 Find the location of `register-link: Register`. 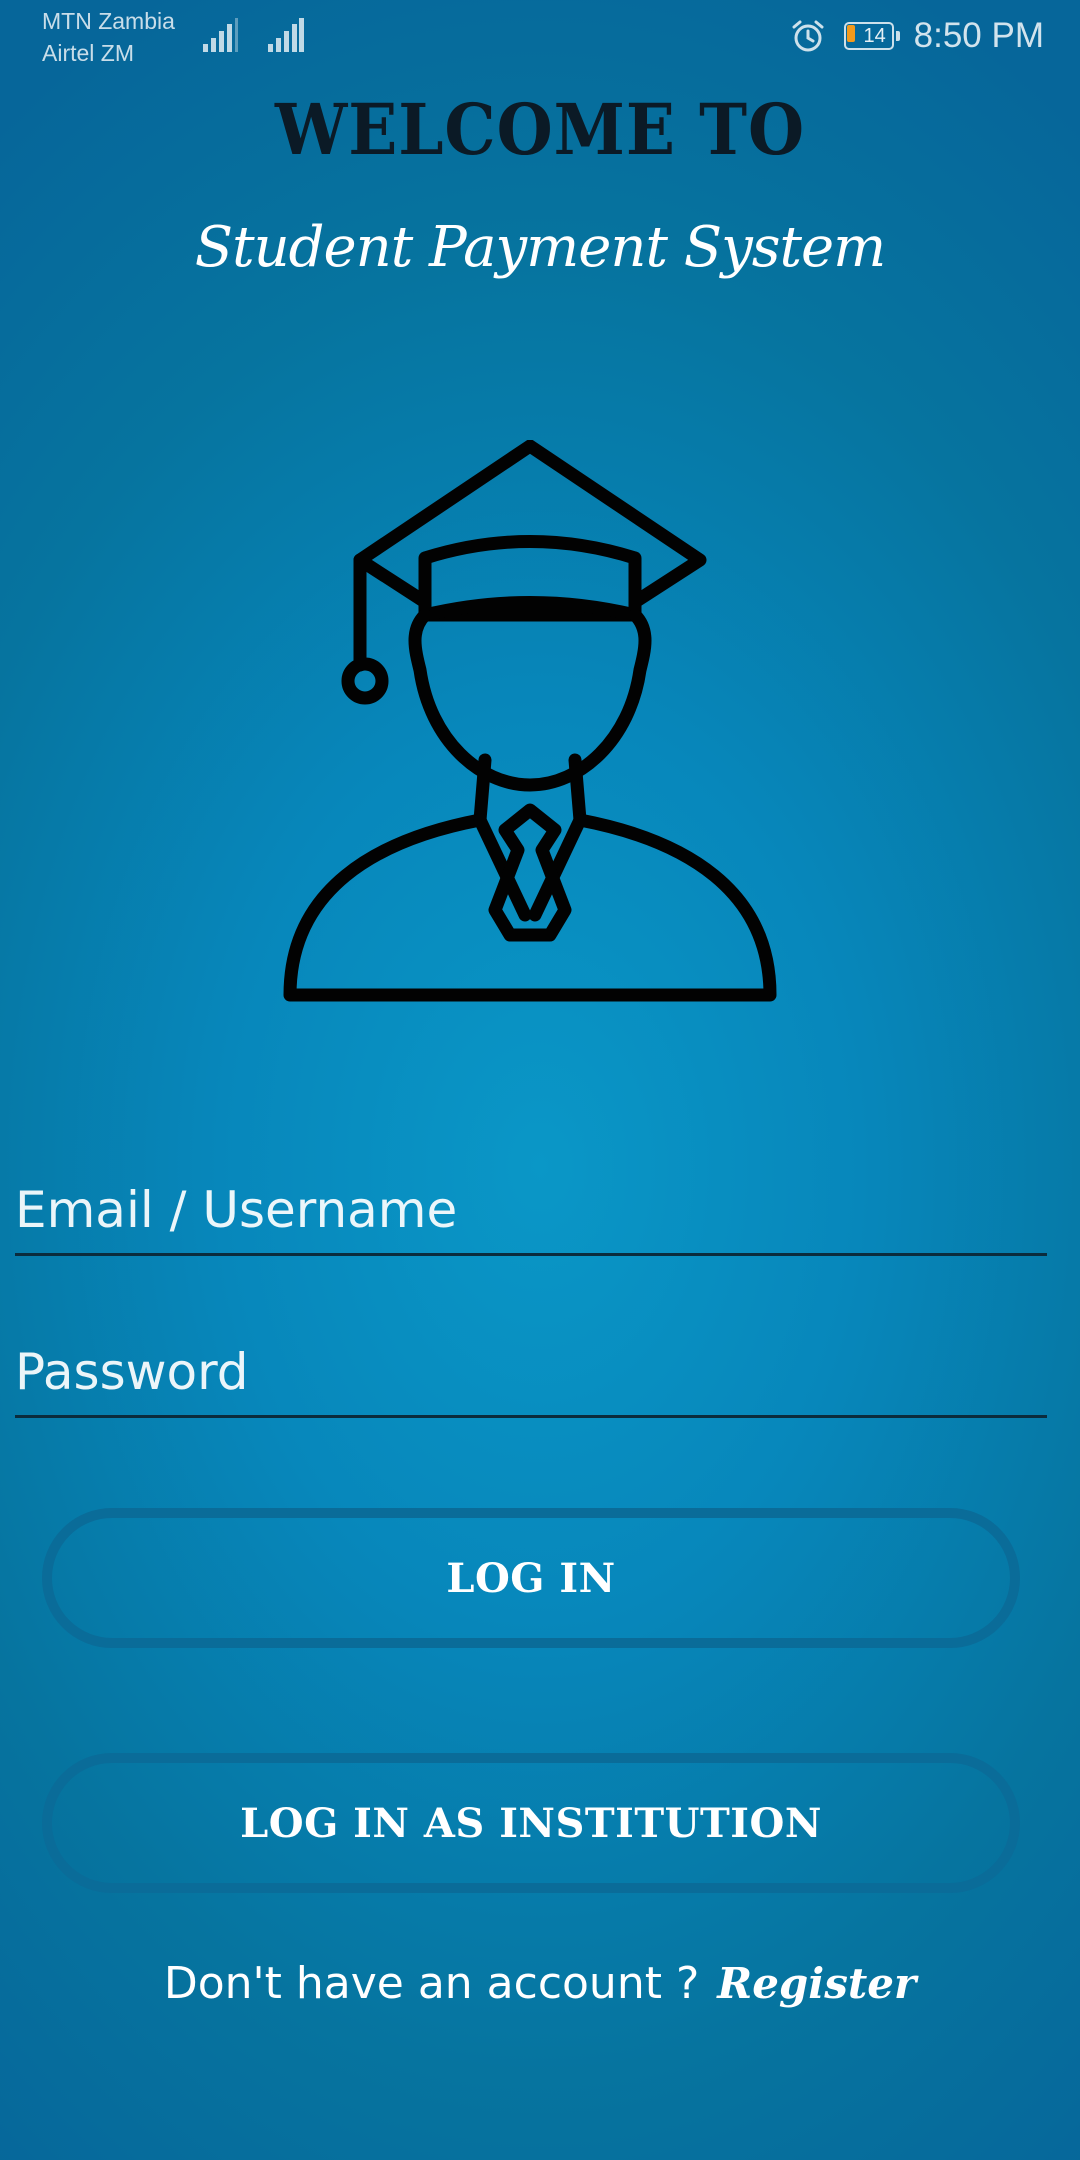

register-link: Register is located at coordinates (816, 1983).